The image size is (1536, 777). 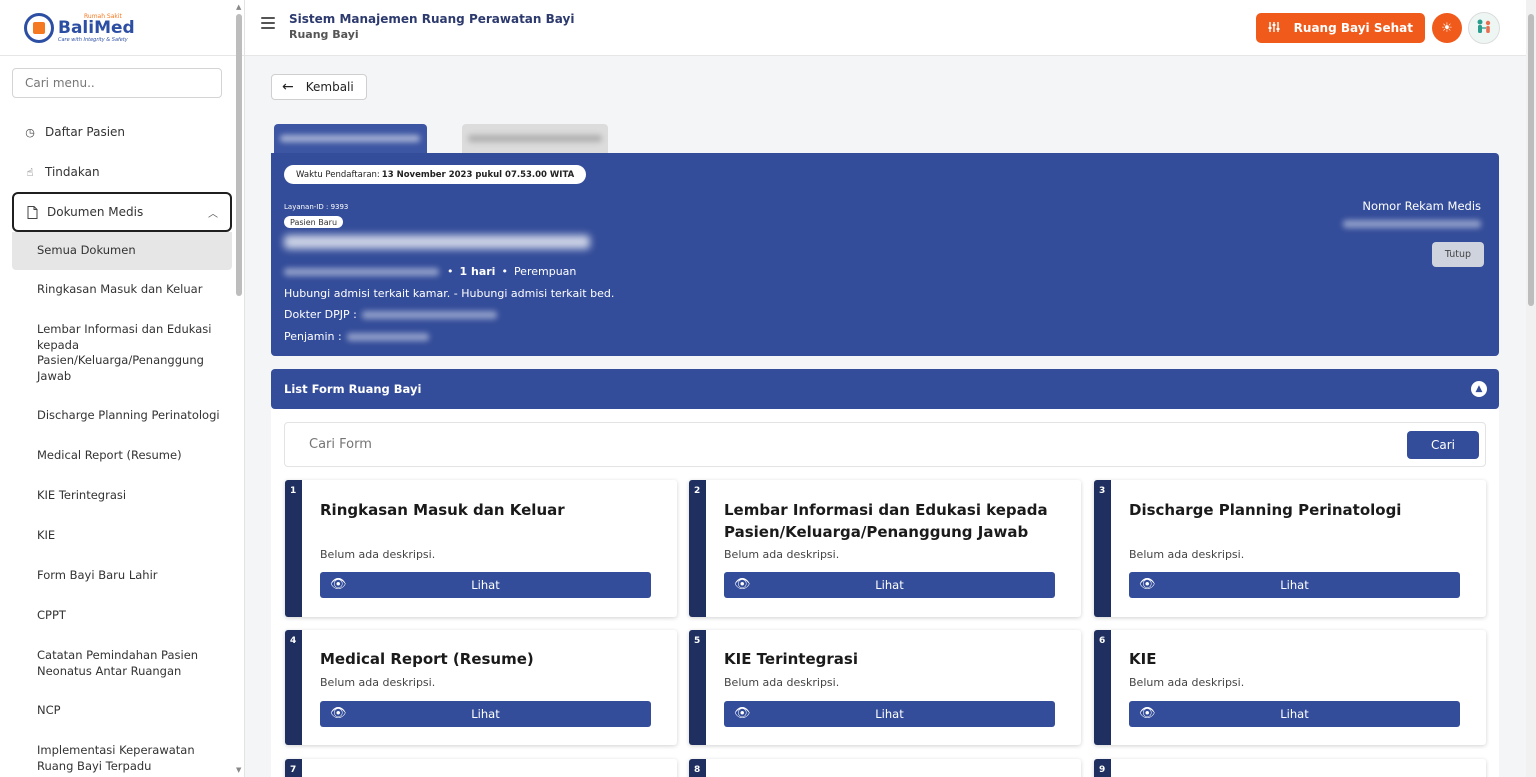 What do you see at coordinates (122, 251) in the screenshot?
I see `sidebar-subitem-semua-dokumen: Semua Dokumen` at bounding box center [122, 251].